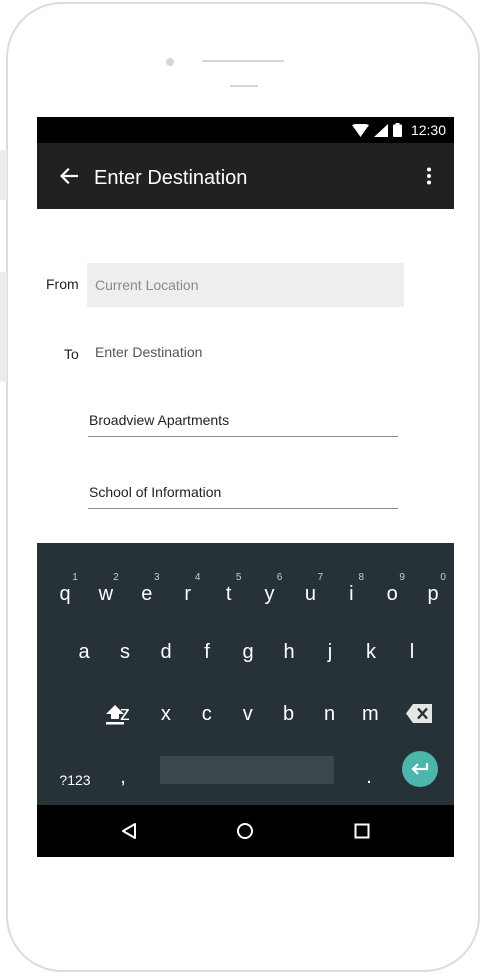  What do you see at coordinates (155, 492) in the screenshot?
I see `suggestion-label: School of Information` at bounding box center [155, 492].